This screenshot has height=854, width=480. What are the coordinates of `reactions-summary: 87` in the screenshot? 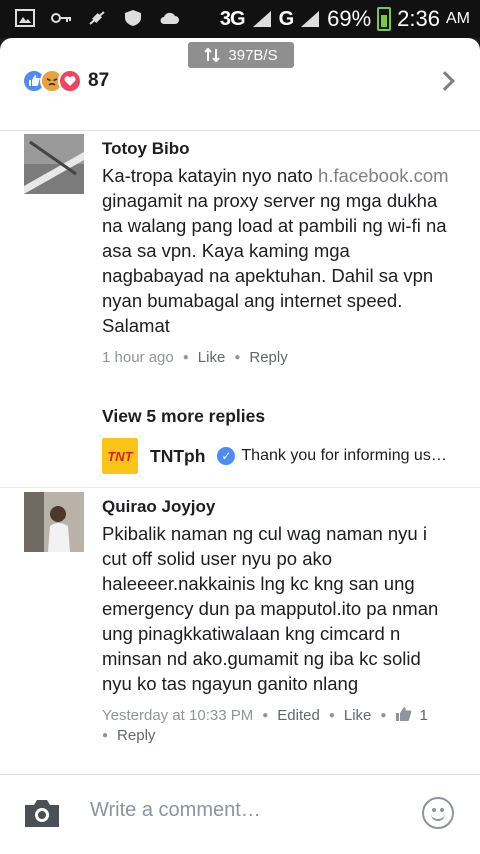 It's located at (65, 81).